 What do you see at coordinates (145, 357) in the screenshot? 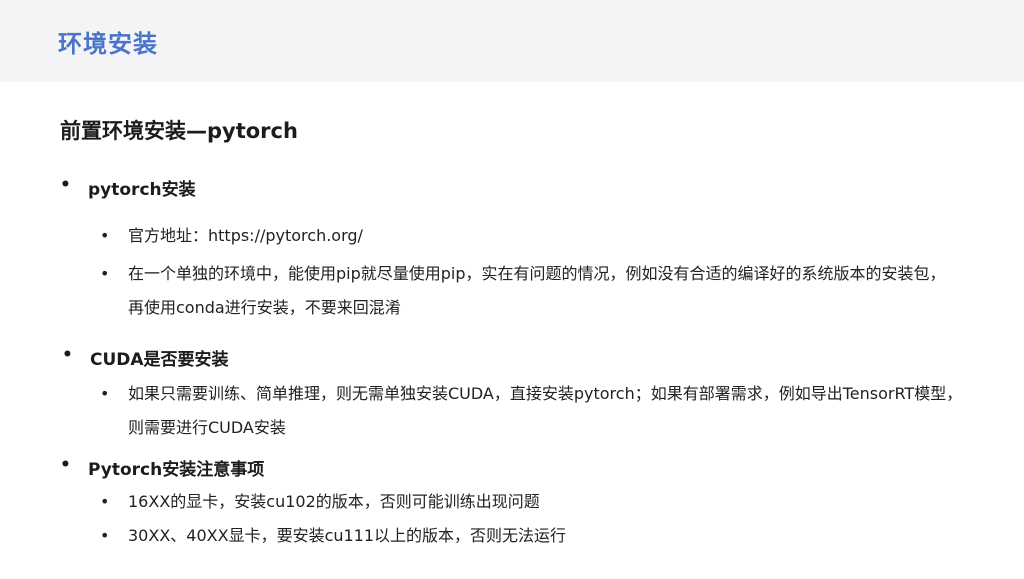
I see `group-heading-cuda: CUDA是否要安装` at bounding box center [145, 357].